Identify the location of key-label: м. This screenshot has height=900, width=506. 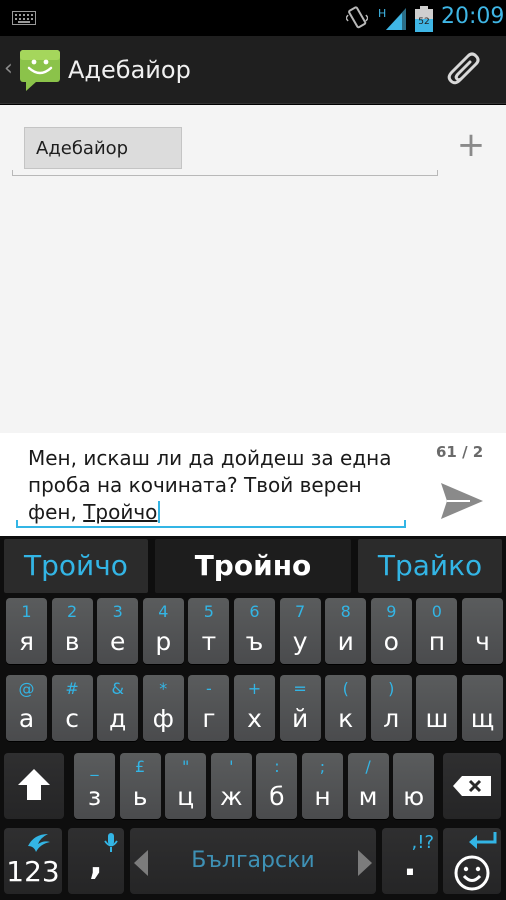
(368, 796).